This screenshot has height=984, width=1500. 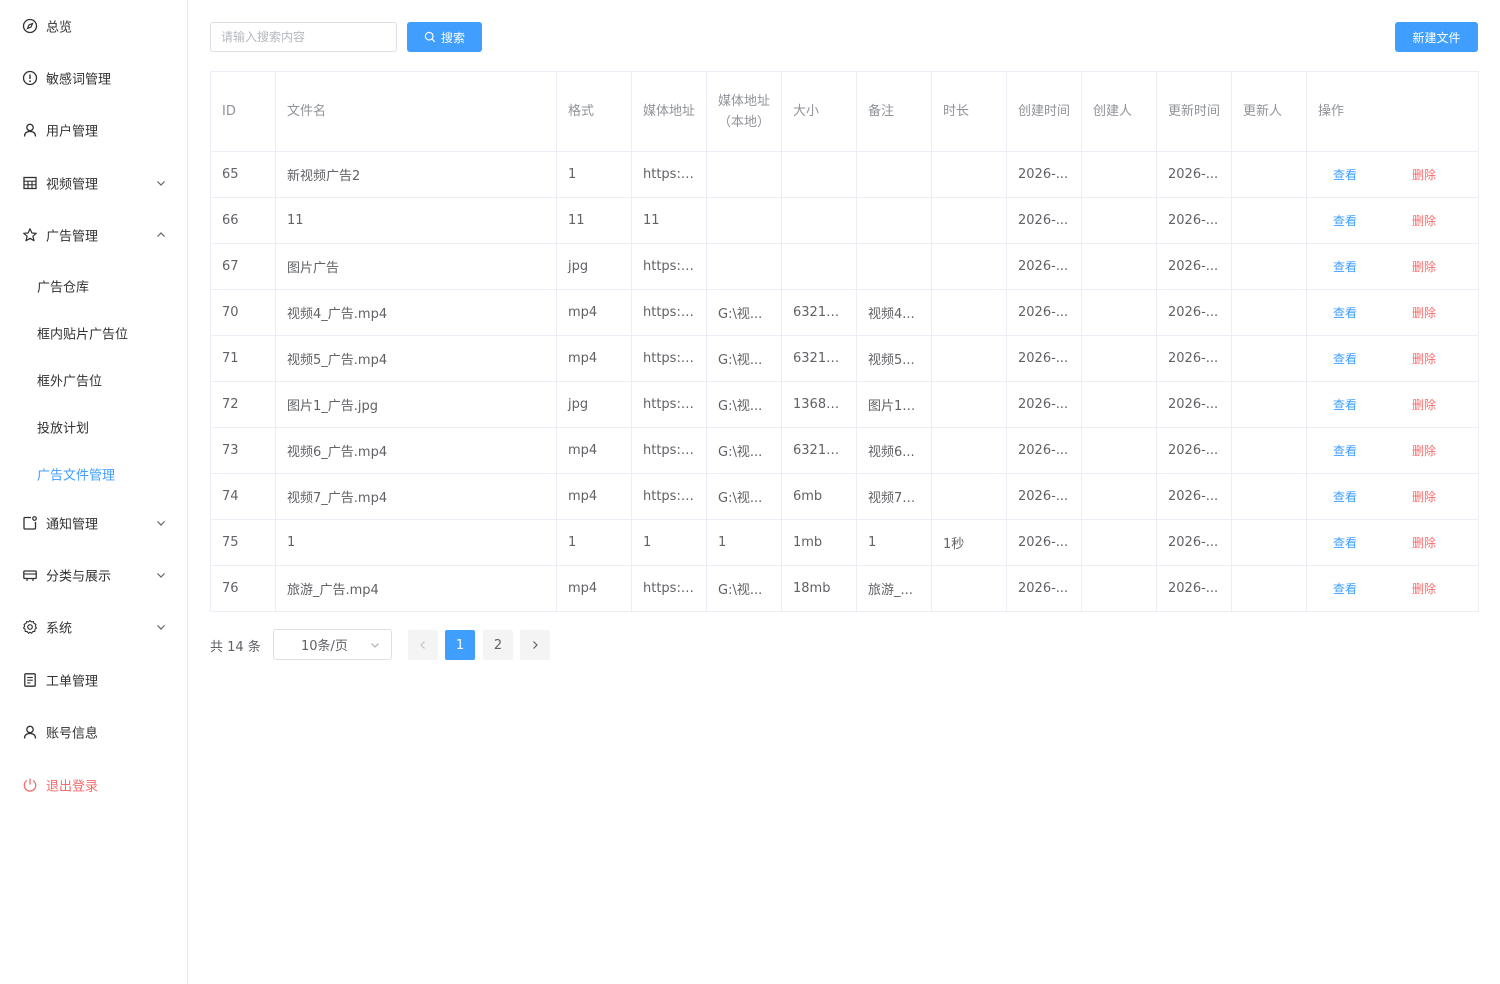 I want to click on format-cell: 1, so click(x=594, y=174).